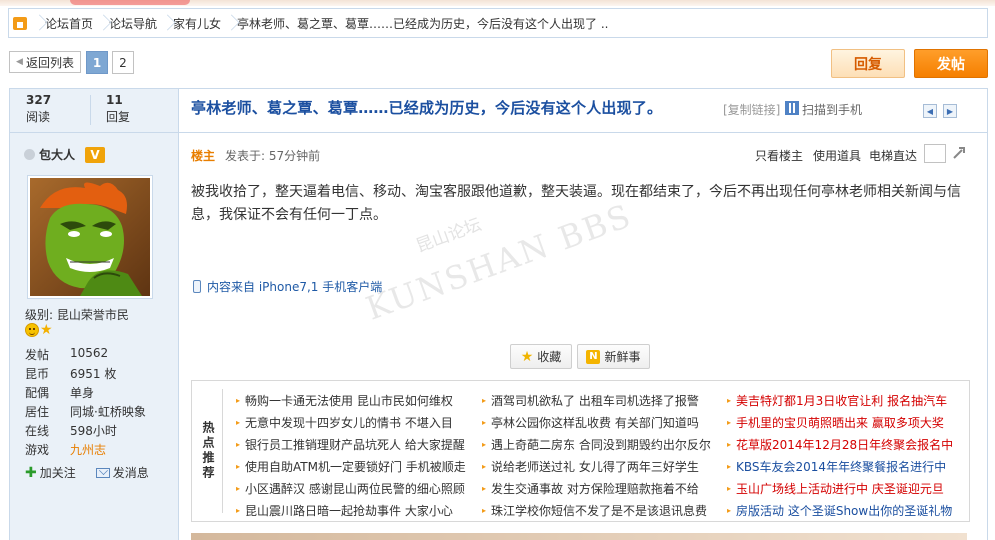  I want to click on favorite-button: ★ 收藏, so click(541, 356).